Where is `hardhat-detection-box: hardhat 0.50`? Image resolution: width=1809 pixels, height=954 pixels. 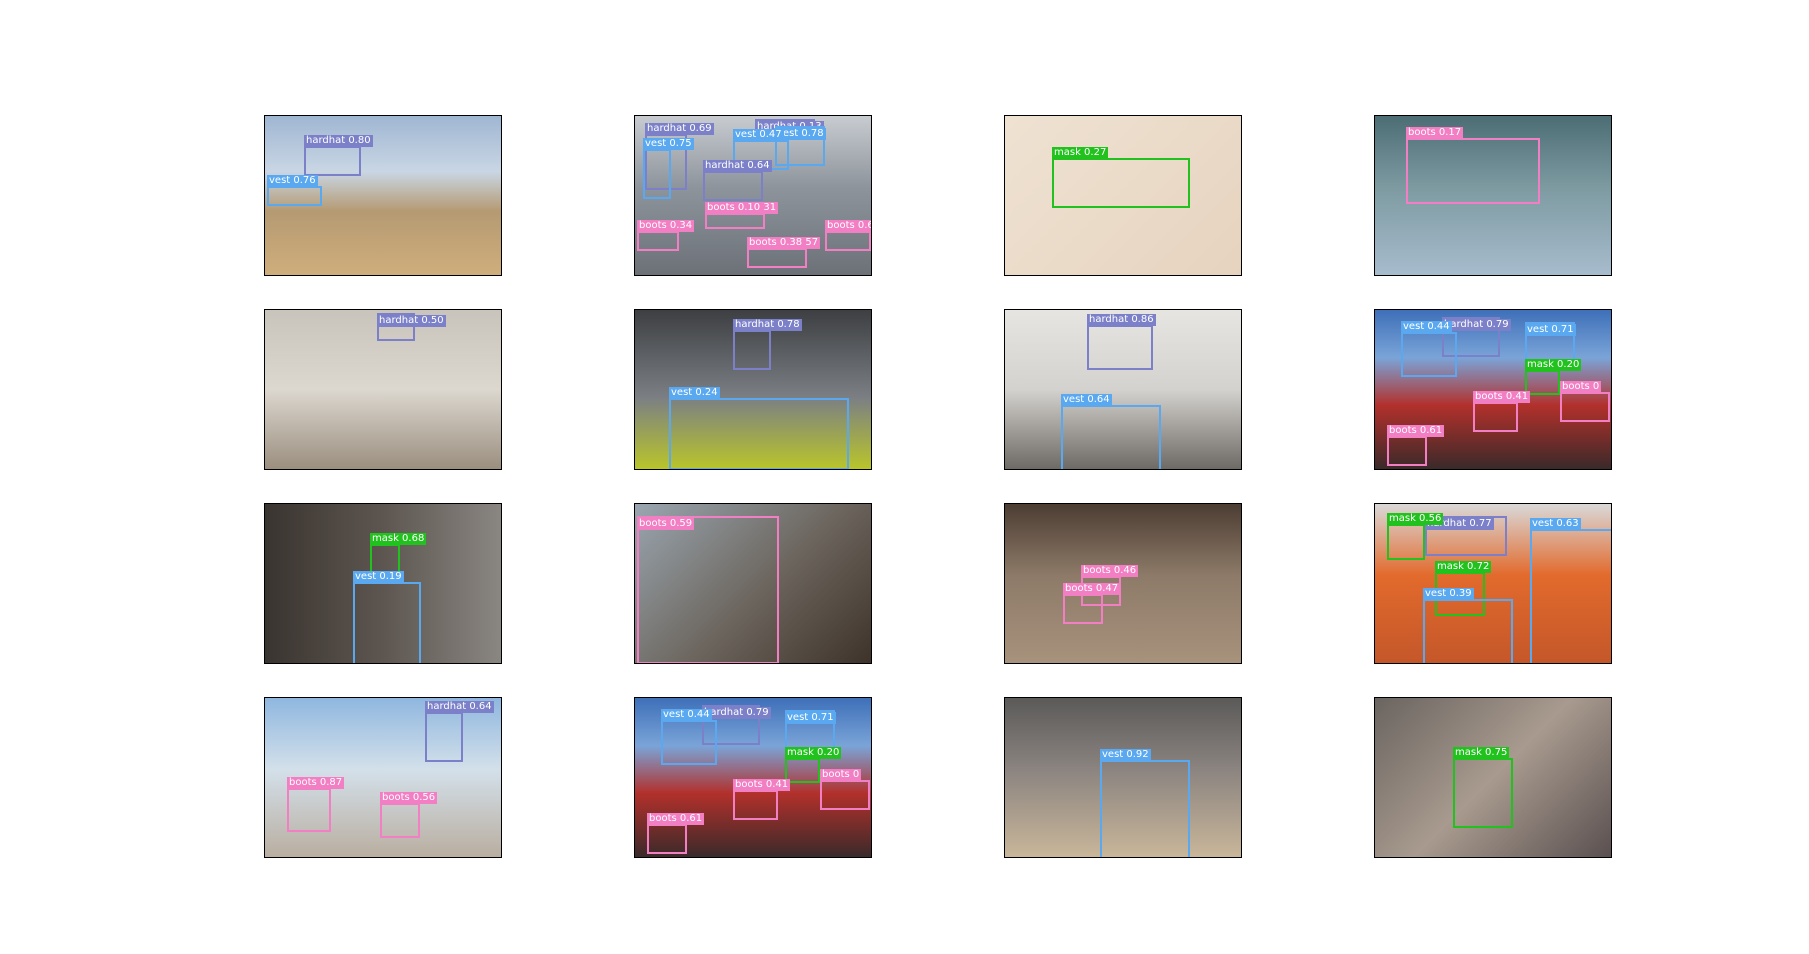 hardhat-detection-box: hardhat 0.50 is located at coordinates (411, 327).